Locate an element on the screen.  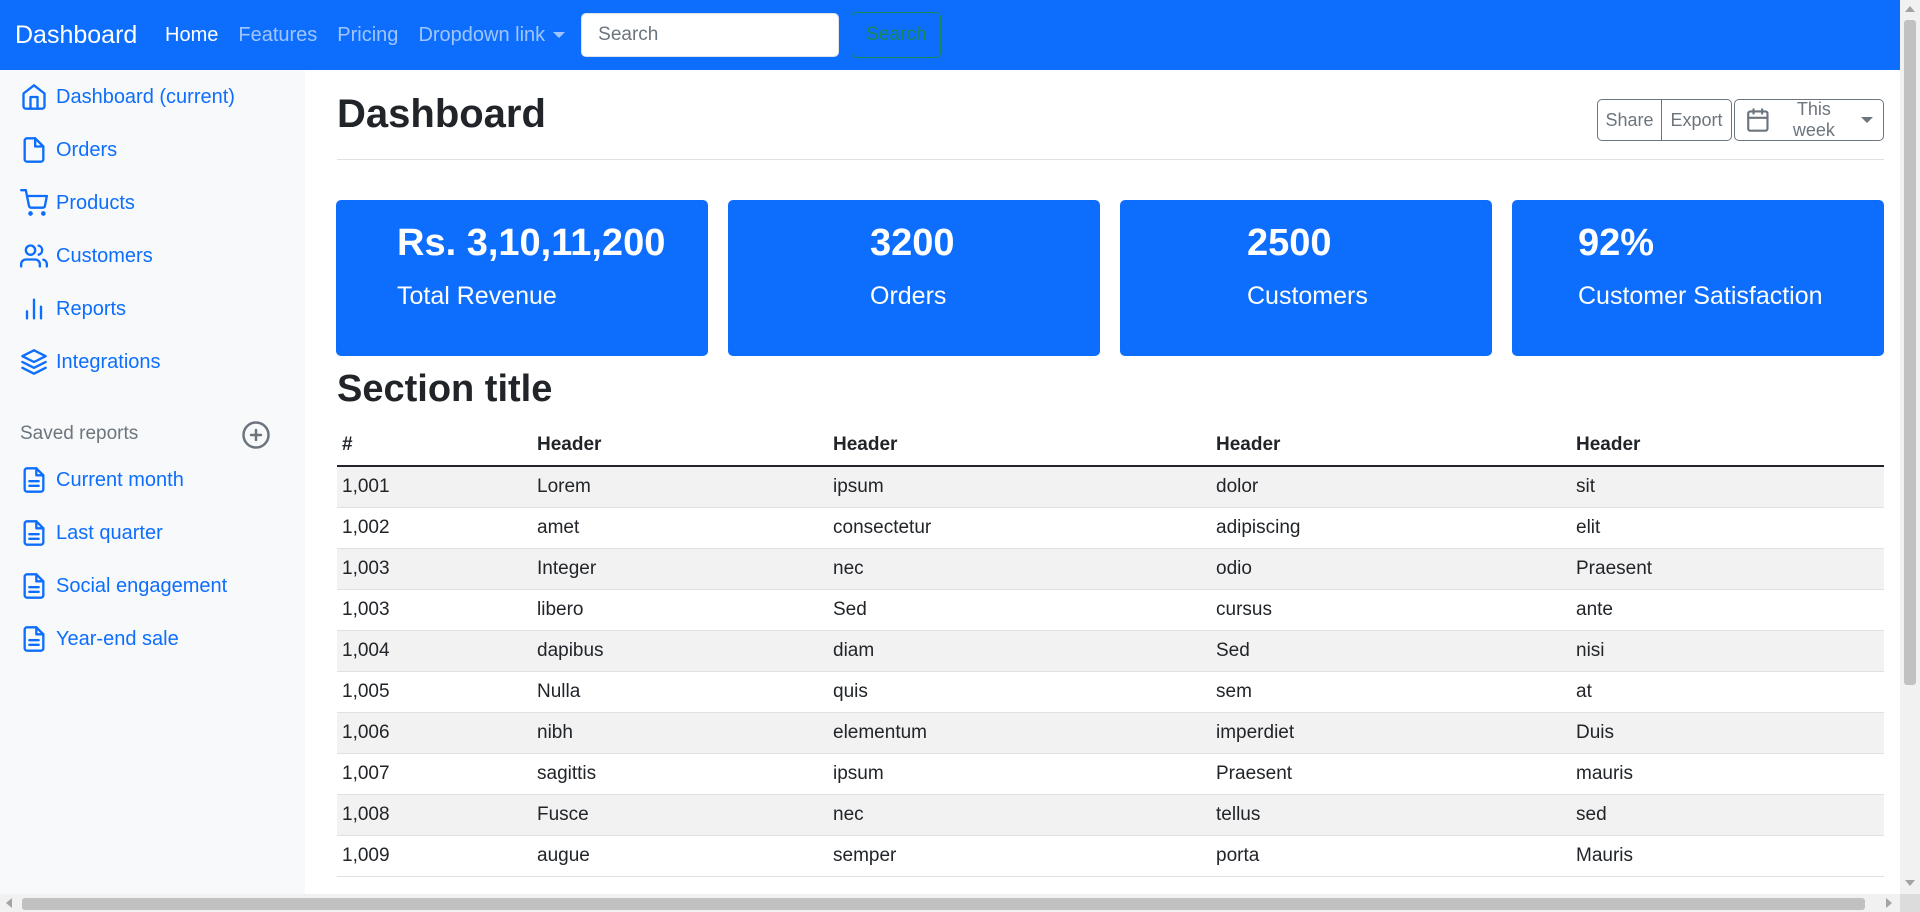
navbar-brand: Dashboard is located at coordinates (90, 35).